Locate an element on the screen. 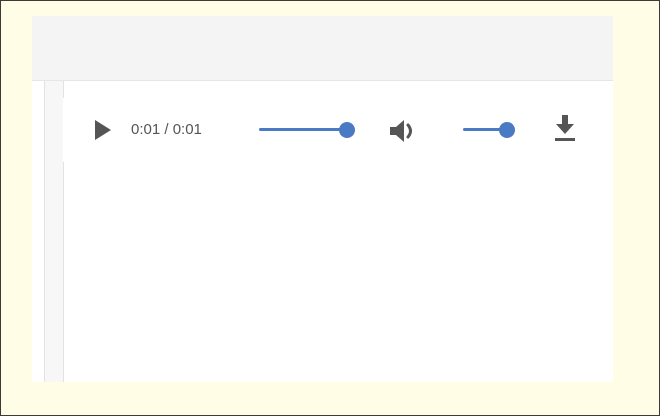 The height and width of the screenshot is (416, 660). download-icon is located at coordinates (565, 128).